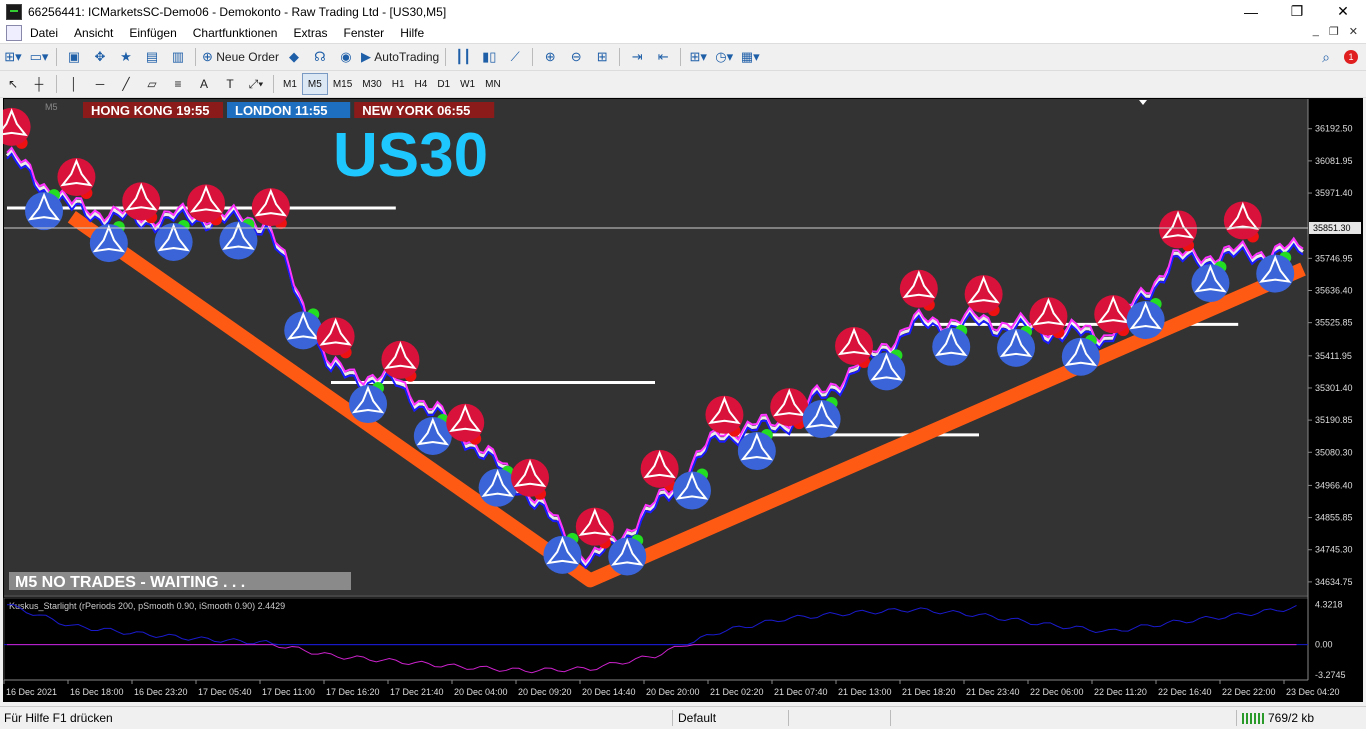 Image resolution: width=1366 pixels, height=729 pixels. What do you see at coordinates (1316, 31) in the screenshot?
I see `mdi-minimize-icon: _` at bounding box center [1316, 31].